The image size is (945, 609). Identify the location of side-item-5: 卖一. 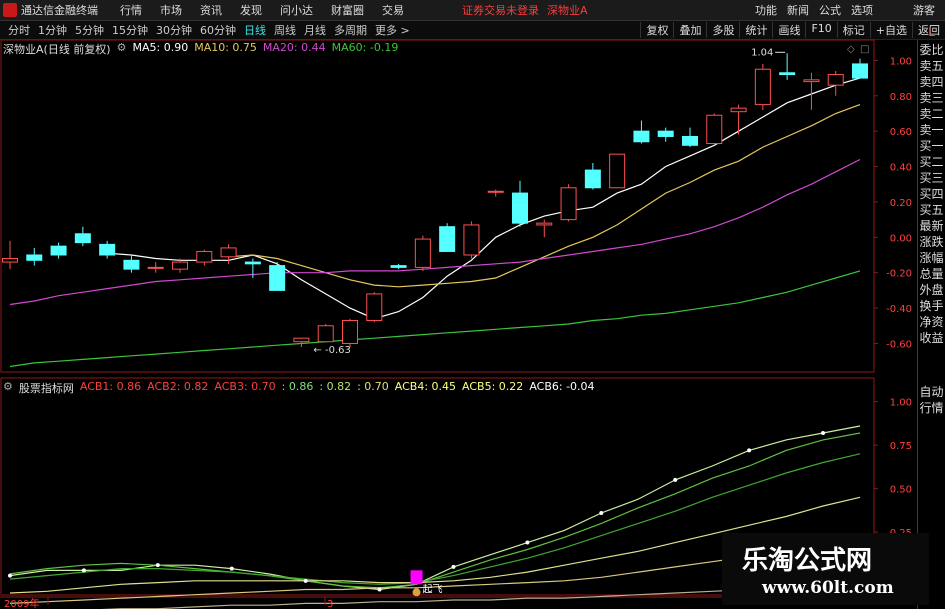
(931, 130).